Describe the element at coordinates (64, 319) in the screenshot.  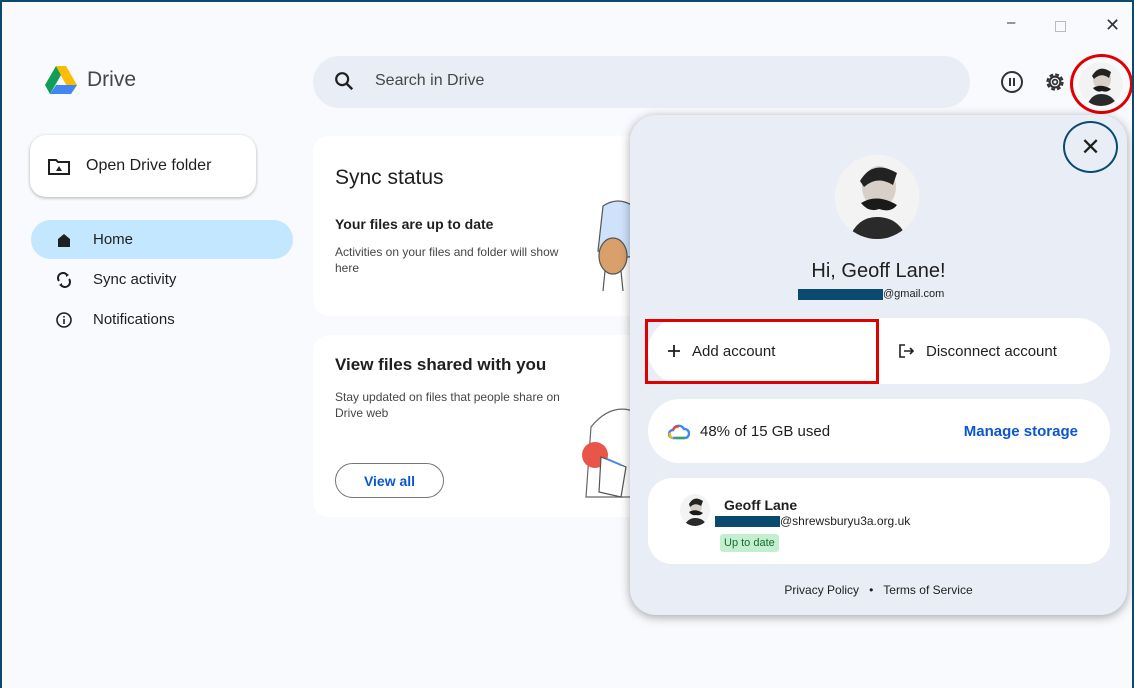
I see `info-icon` at that location.